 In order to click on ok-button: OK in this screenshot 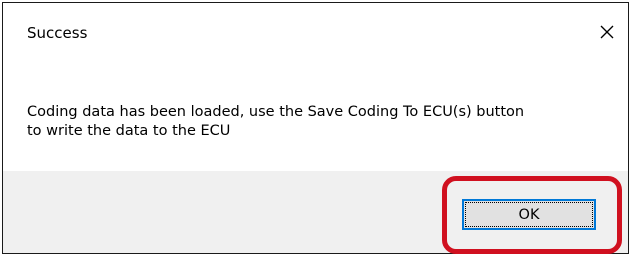, I will do `click(529, 214)`.